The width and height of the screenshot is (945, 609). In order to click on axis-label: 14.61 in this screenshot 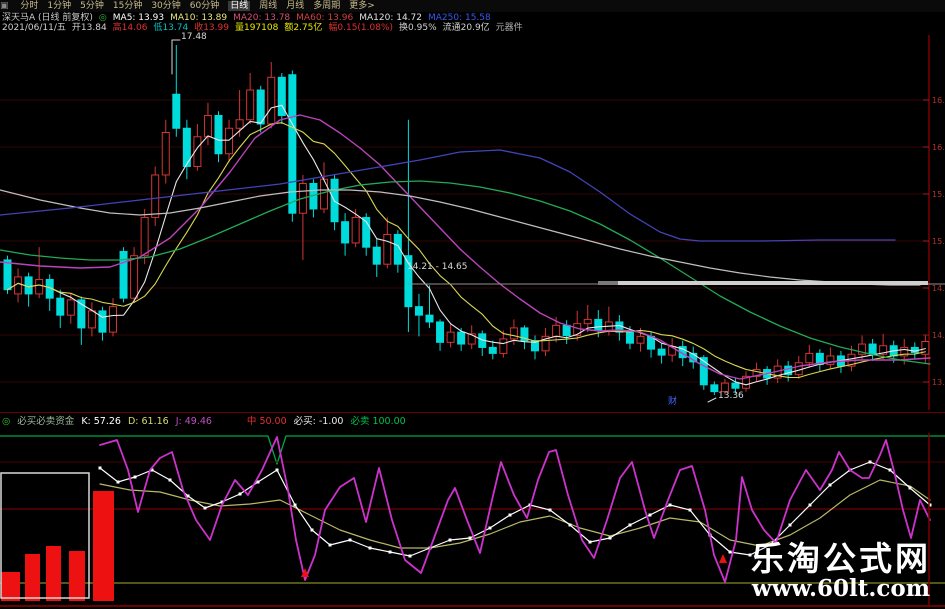, I will do `click(938, 288)`.